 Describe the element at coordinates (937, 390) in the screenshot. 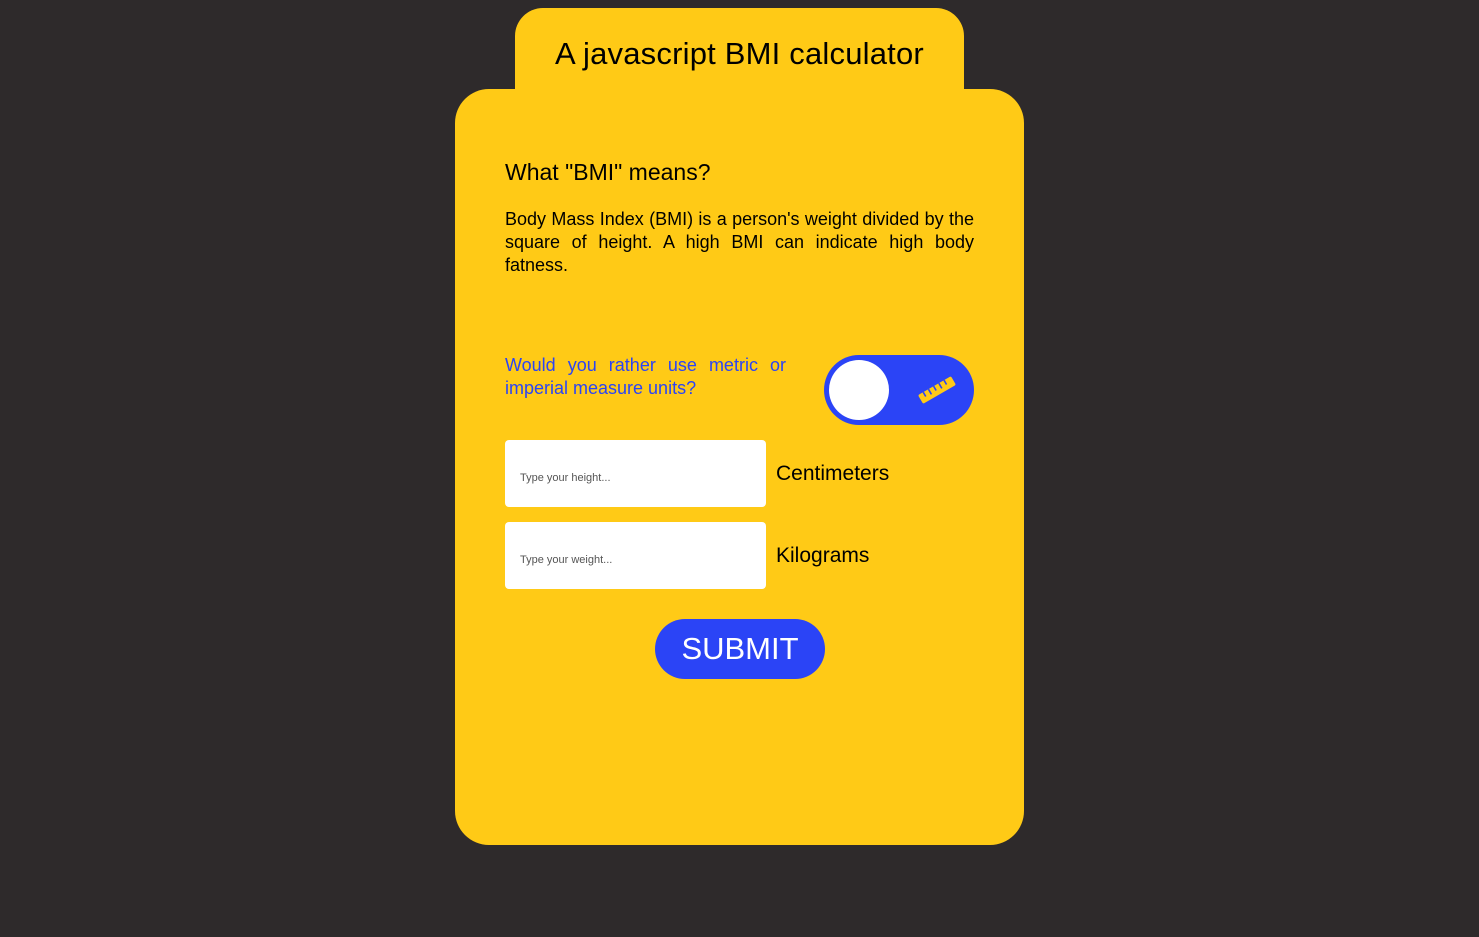

I see `ruler-icon` at that location.